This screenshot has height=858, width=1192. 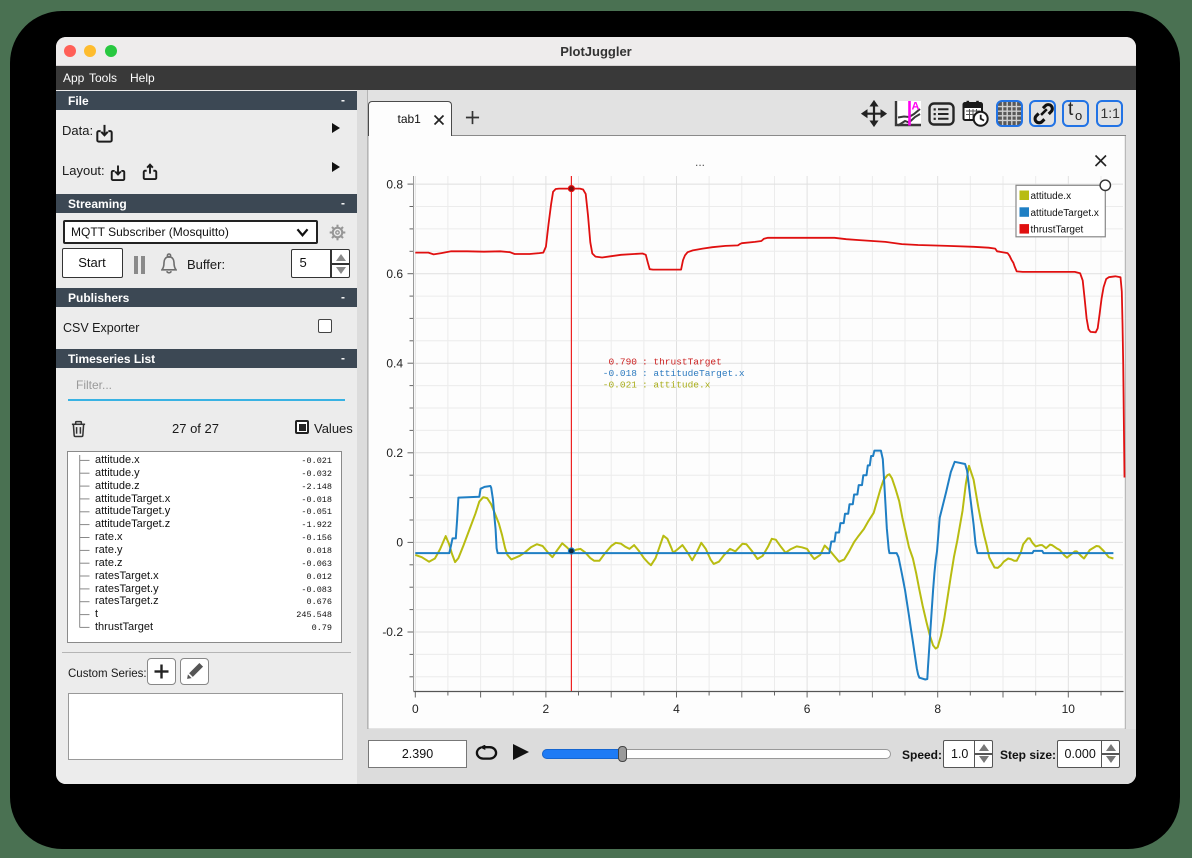 What do you see at coordinates (546, 709) in the screenshot?
I see `svg-text: 2` at bounding box center [546, 709].